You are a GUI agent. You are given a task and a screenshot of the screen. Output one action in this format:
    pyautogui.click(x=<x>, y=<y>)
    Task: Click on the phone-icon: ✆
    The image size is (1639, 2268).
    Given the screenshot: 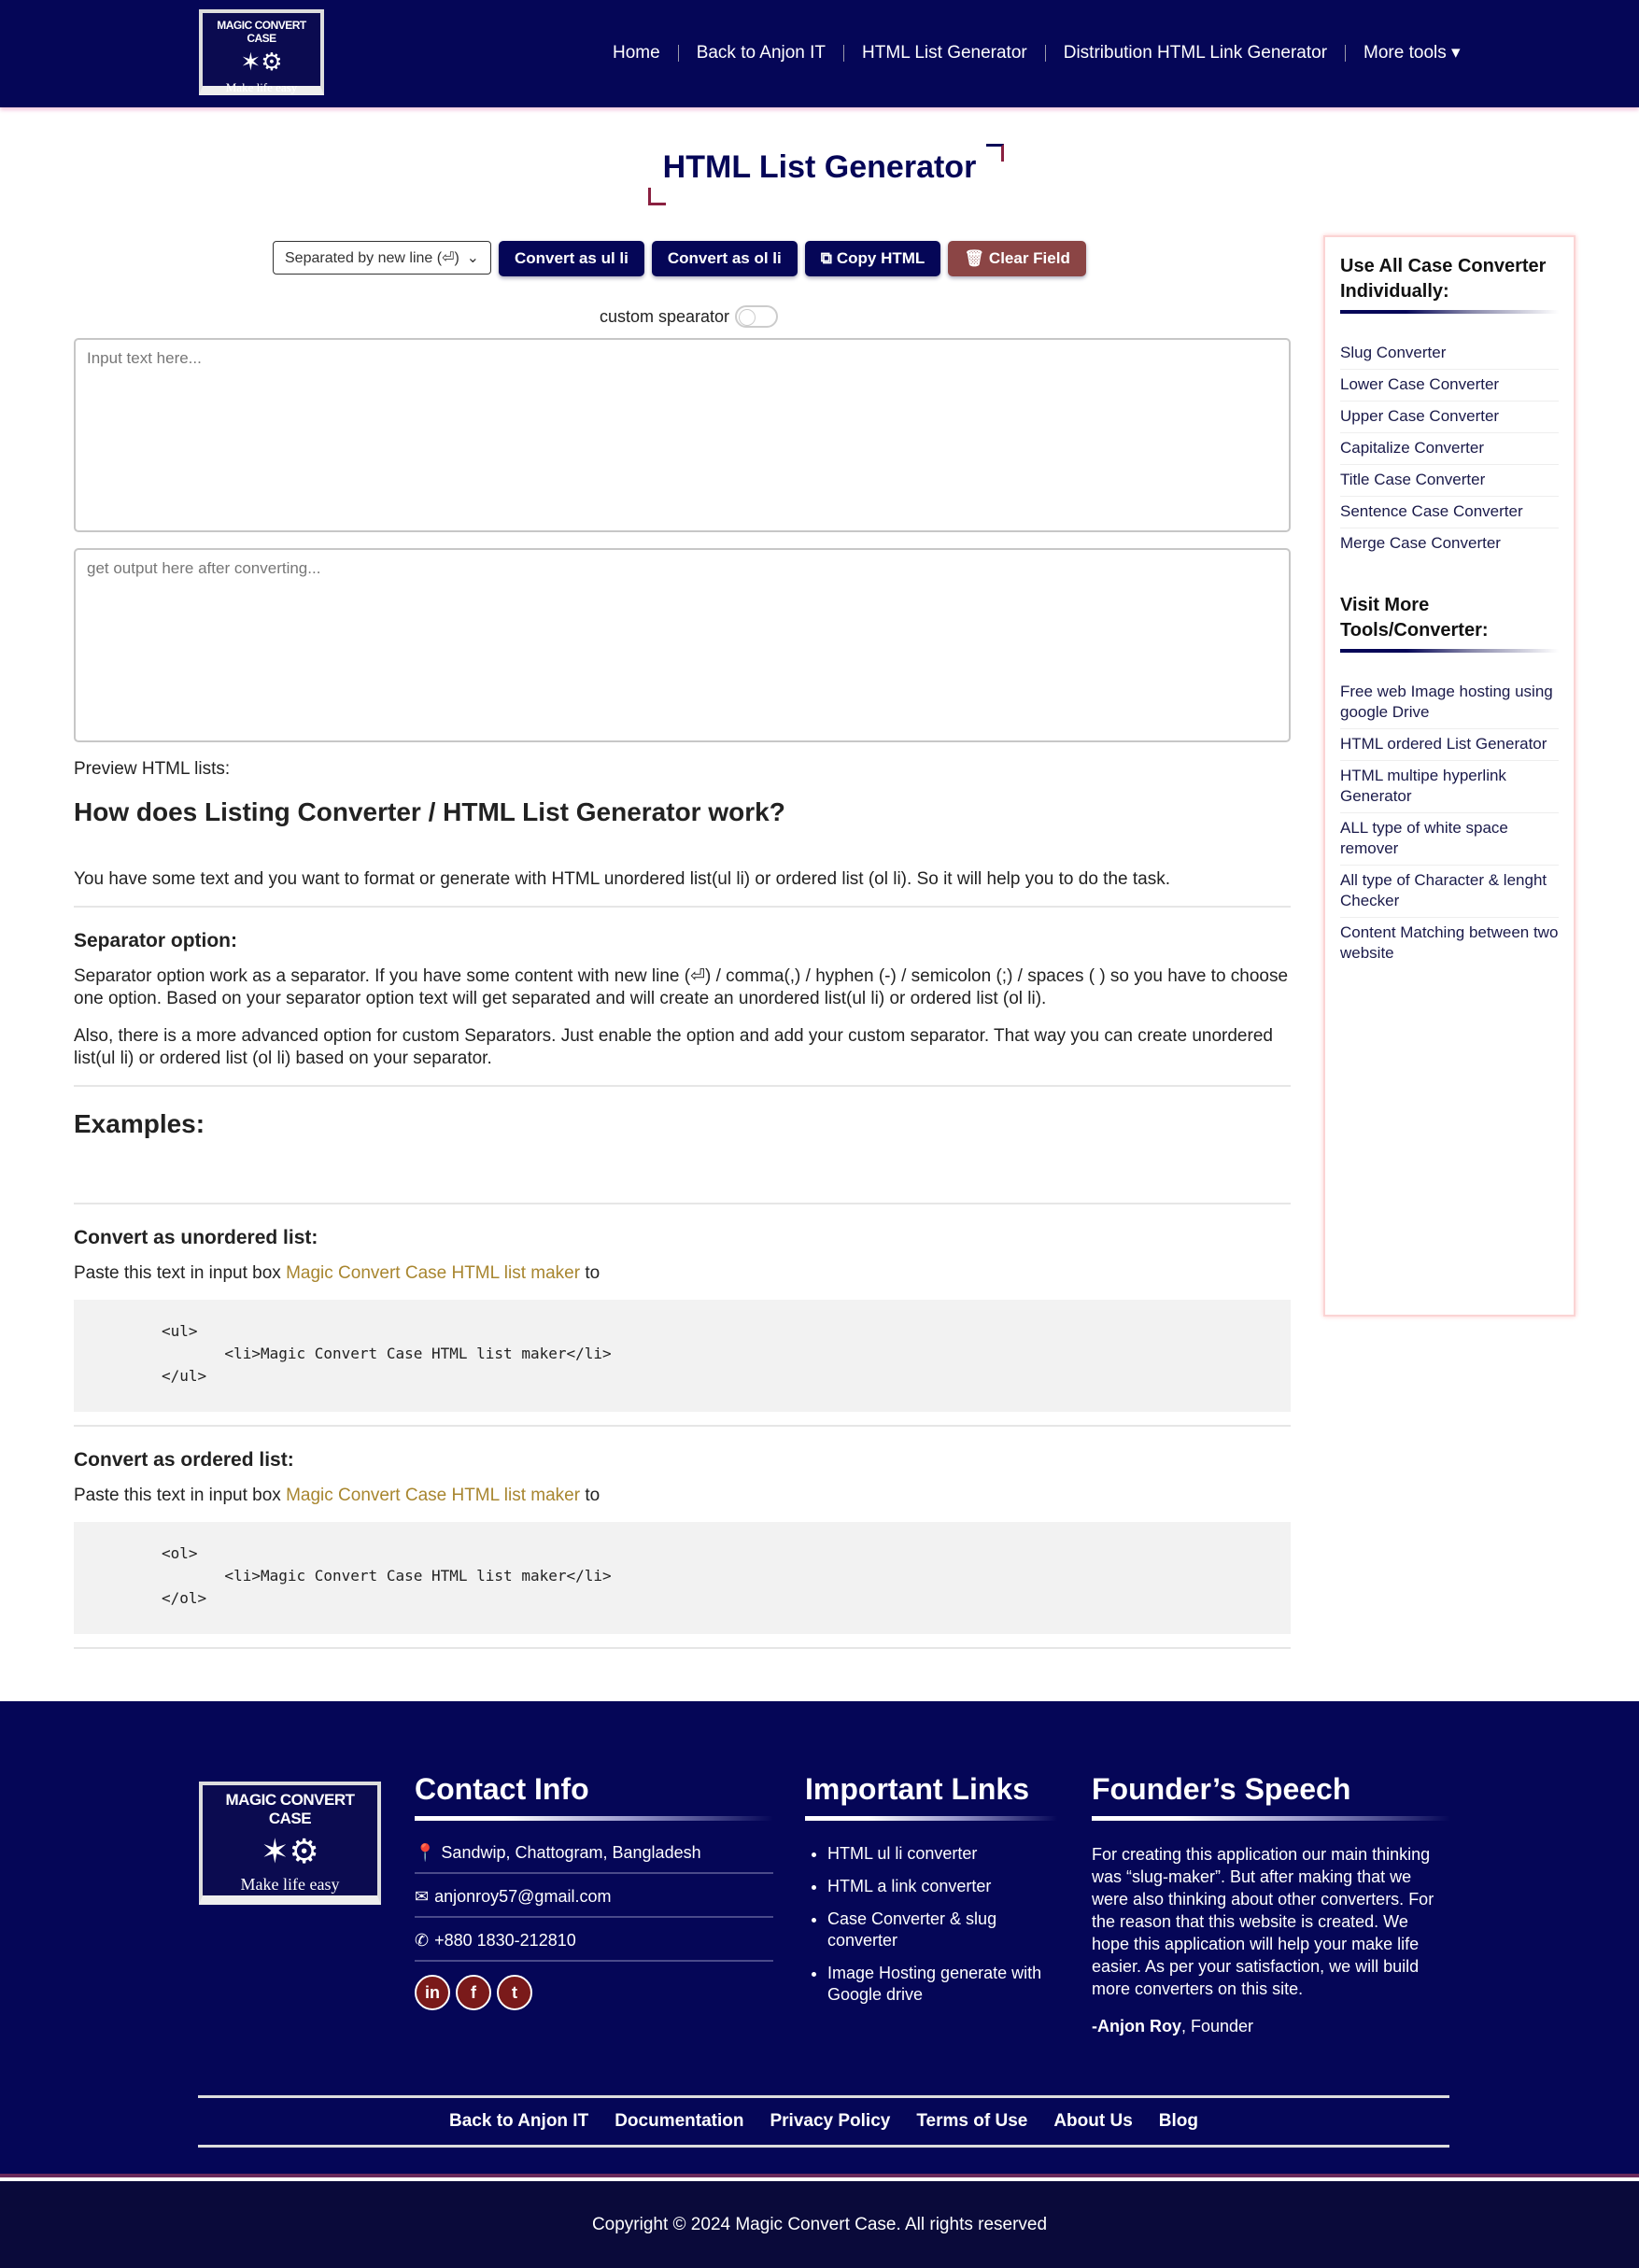 What is the action you would take?
    pyautogui.click(x=423, y=1940)
    